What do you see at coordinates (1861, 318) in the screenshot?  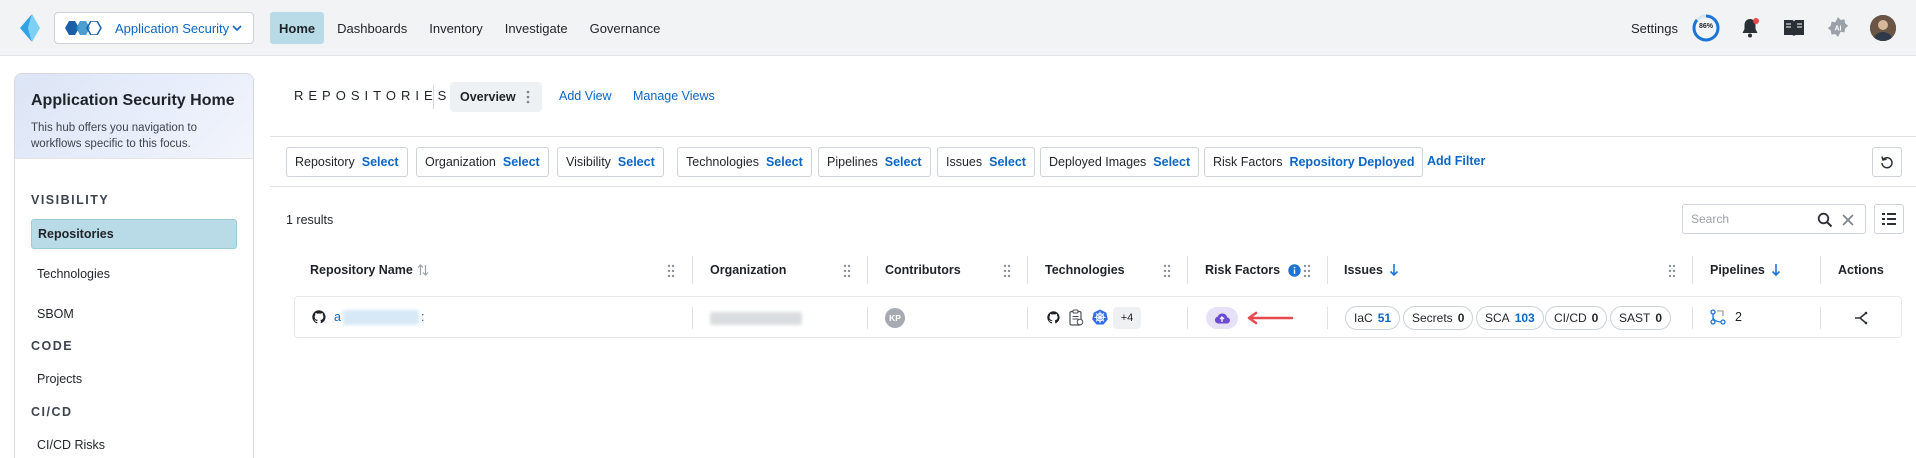 I see `actions-icon` at bounding box center [1861, 318].